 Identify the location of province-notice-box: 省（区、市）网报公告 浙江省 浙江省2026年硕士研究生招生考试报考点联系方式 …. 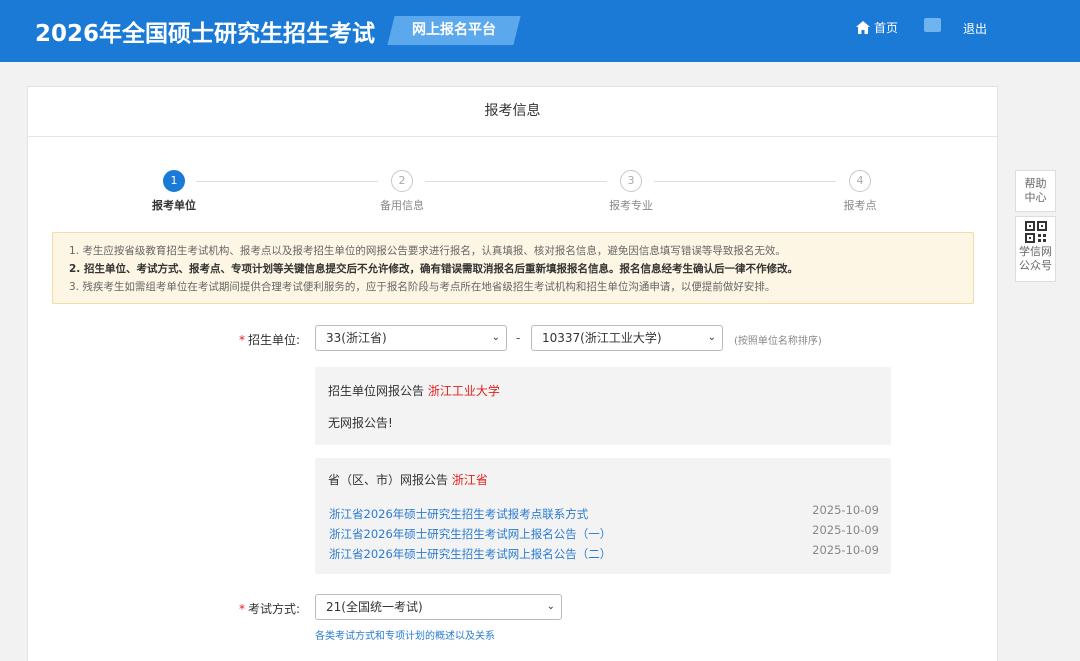
(603, 516).